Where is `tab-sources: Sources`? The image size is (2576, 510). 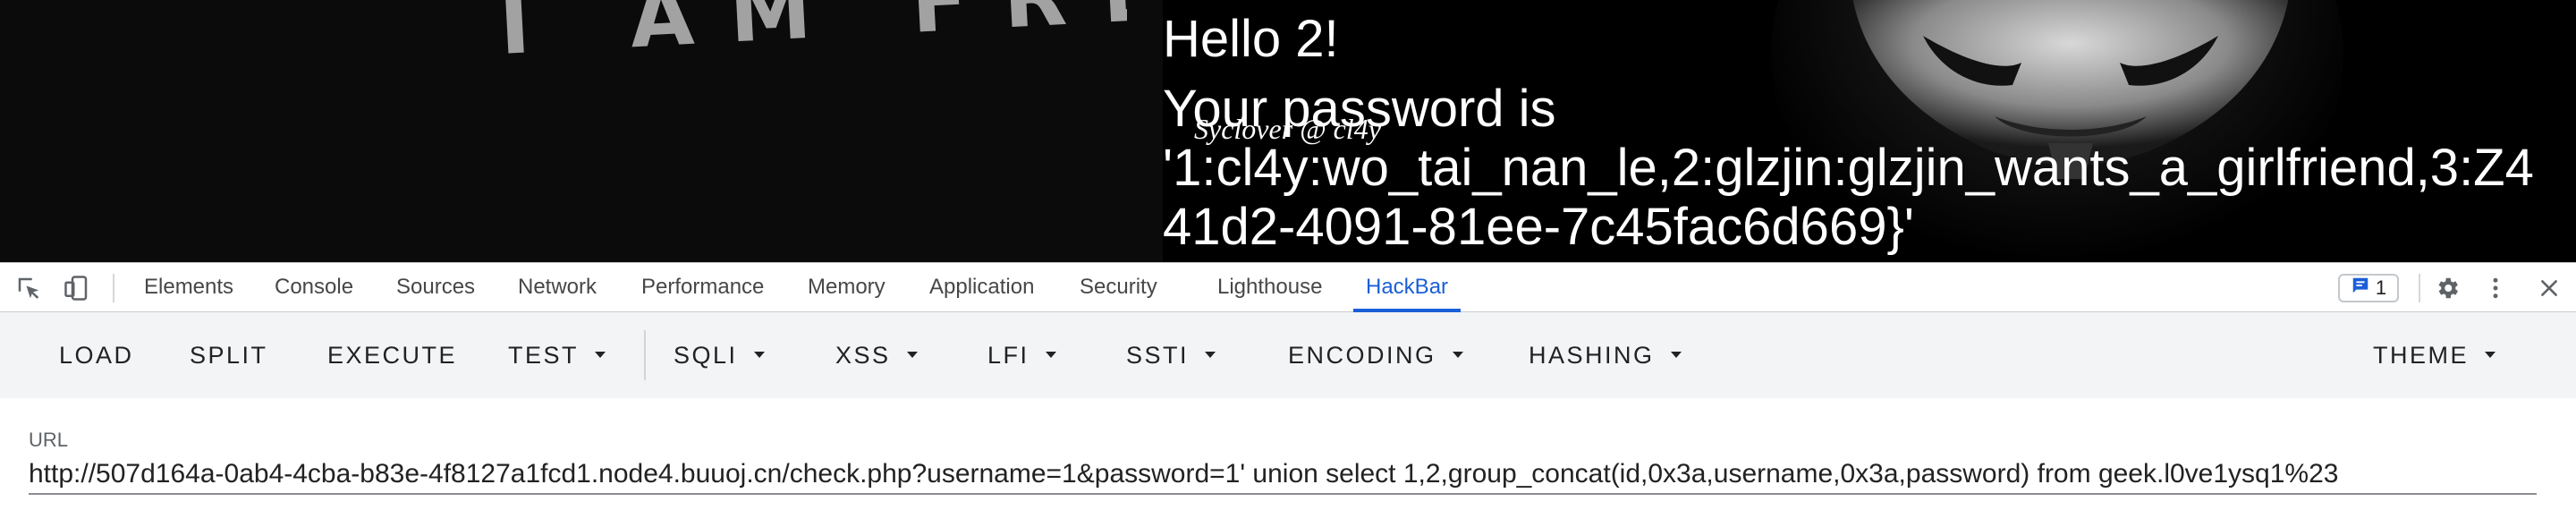
tab-sources: Sources is located at coordinates (435, 287).